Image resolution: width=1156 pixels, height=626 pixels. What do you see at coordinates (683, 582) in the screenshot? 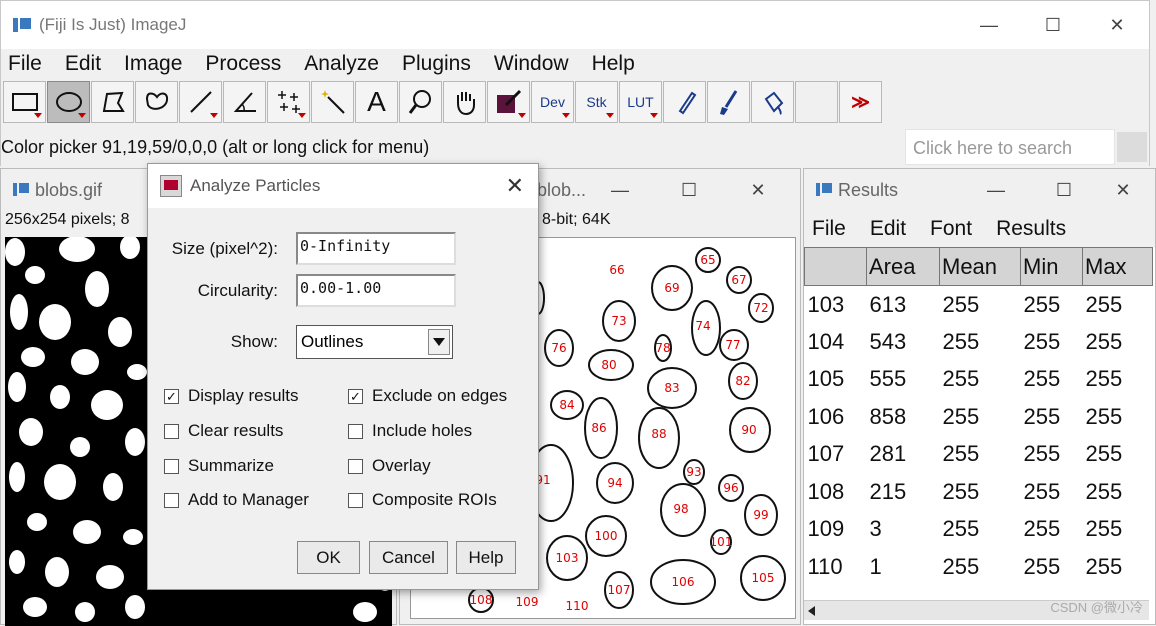
I see `particle-label: 106` at bounding box center [683, 582].